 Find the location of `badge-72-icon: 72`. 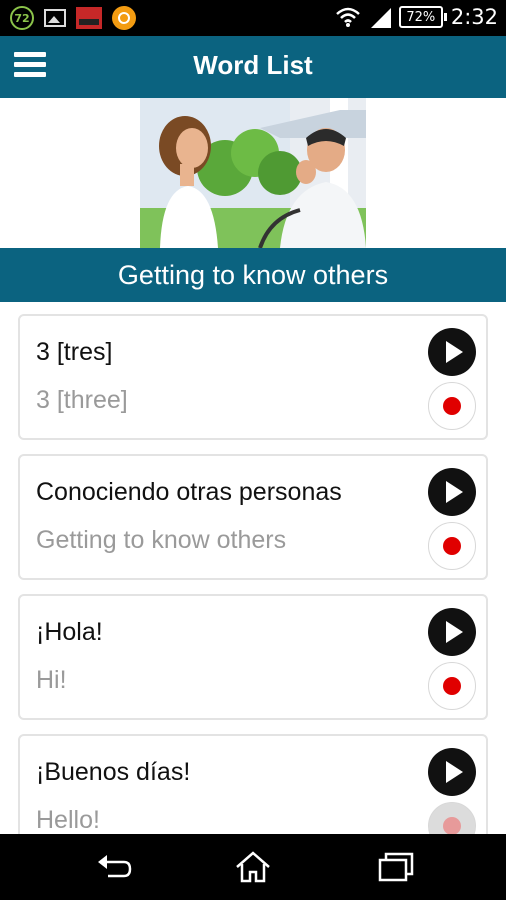

badge-72-icon: 72 is located at coordinates (22, 18).